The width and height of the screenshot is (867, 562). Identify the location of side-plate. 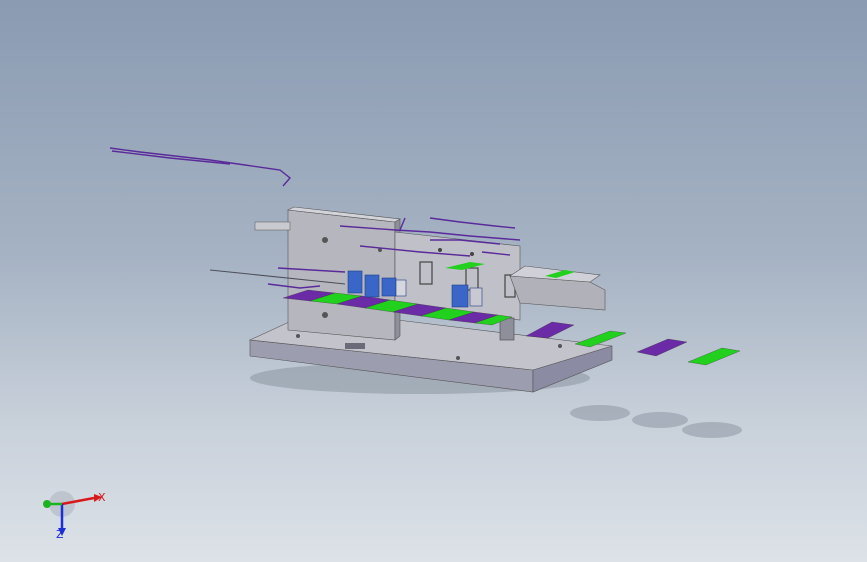
(327, 273).